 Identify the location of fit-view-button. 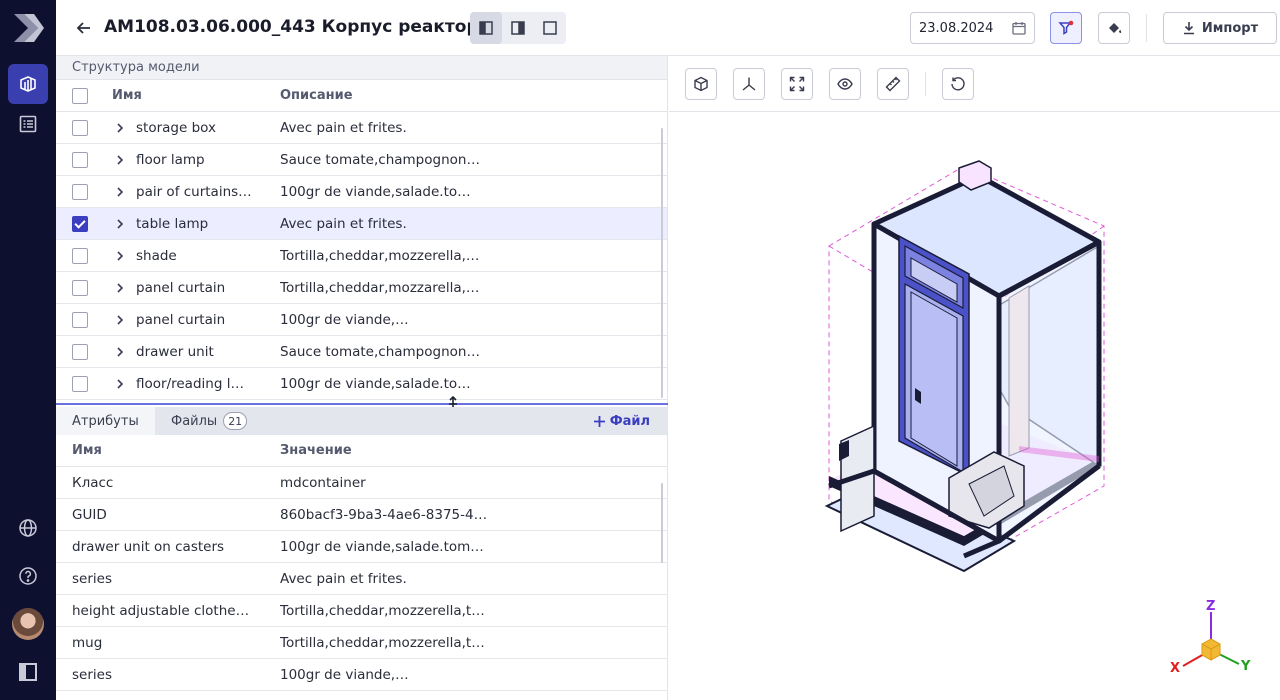
(797, 84).